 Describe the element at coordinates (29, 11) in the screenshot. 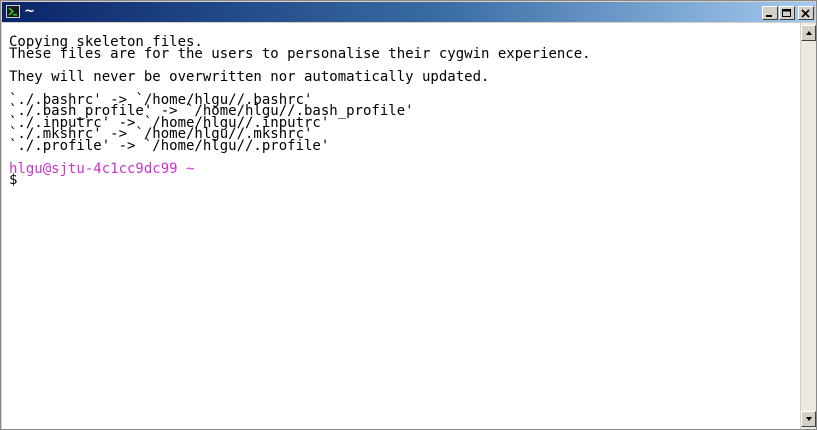

I see `window-title: ~` at that location.